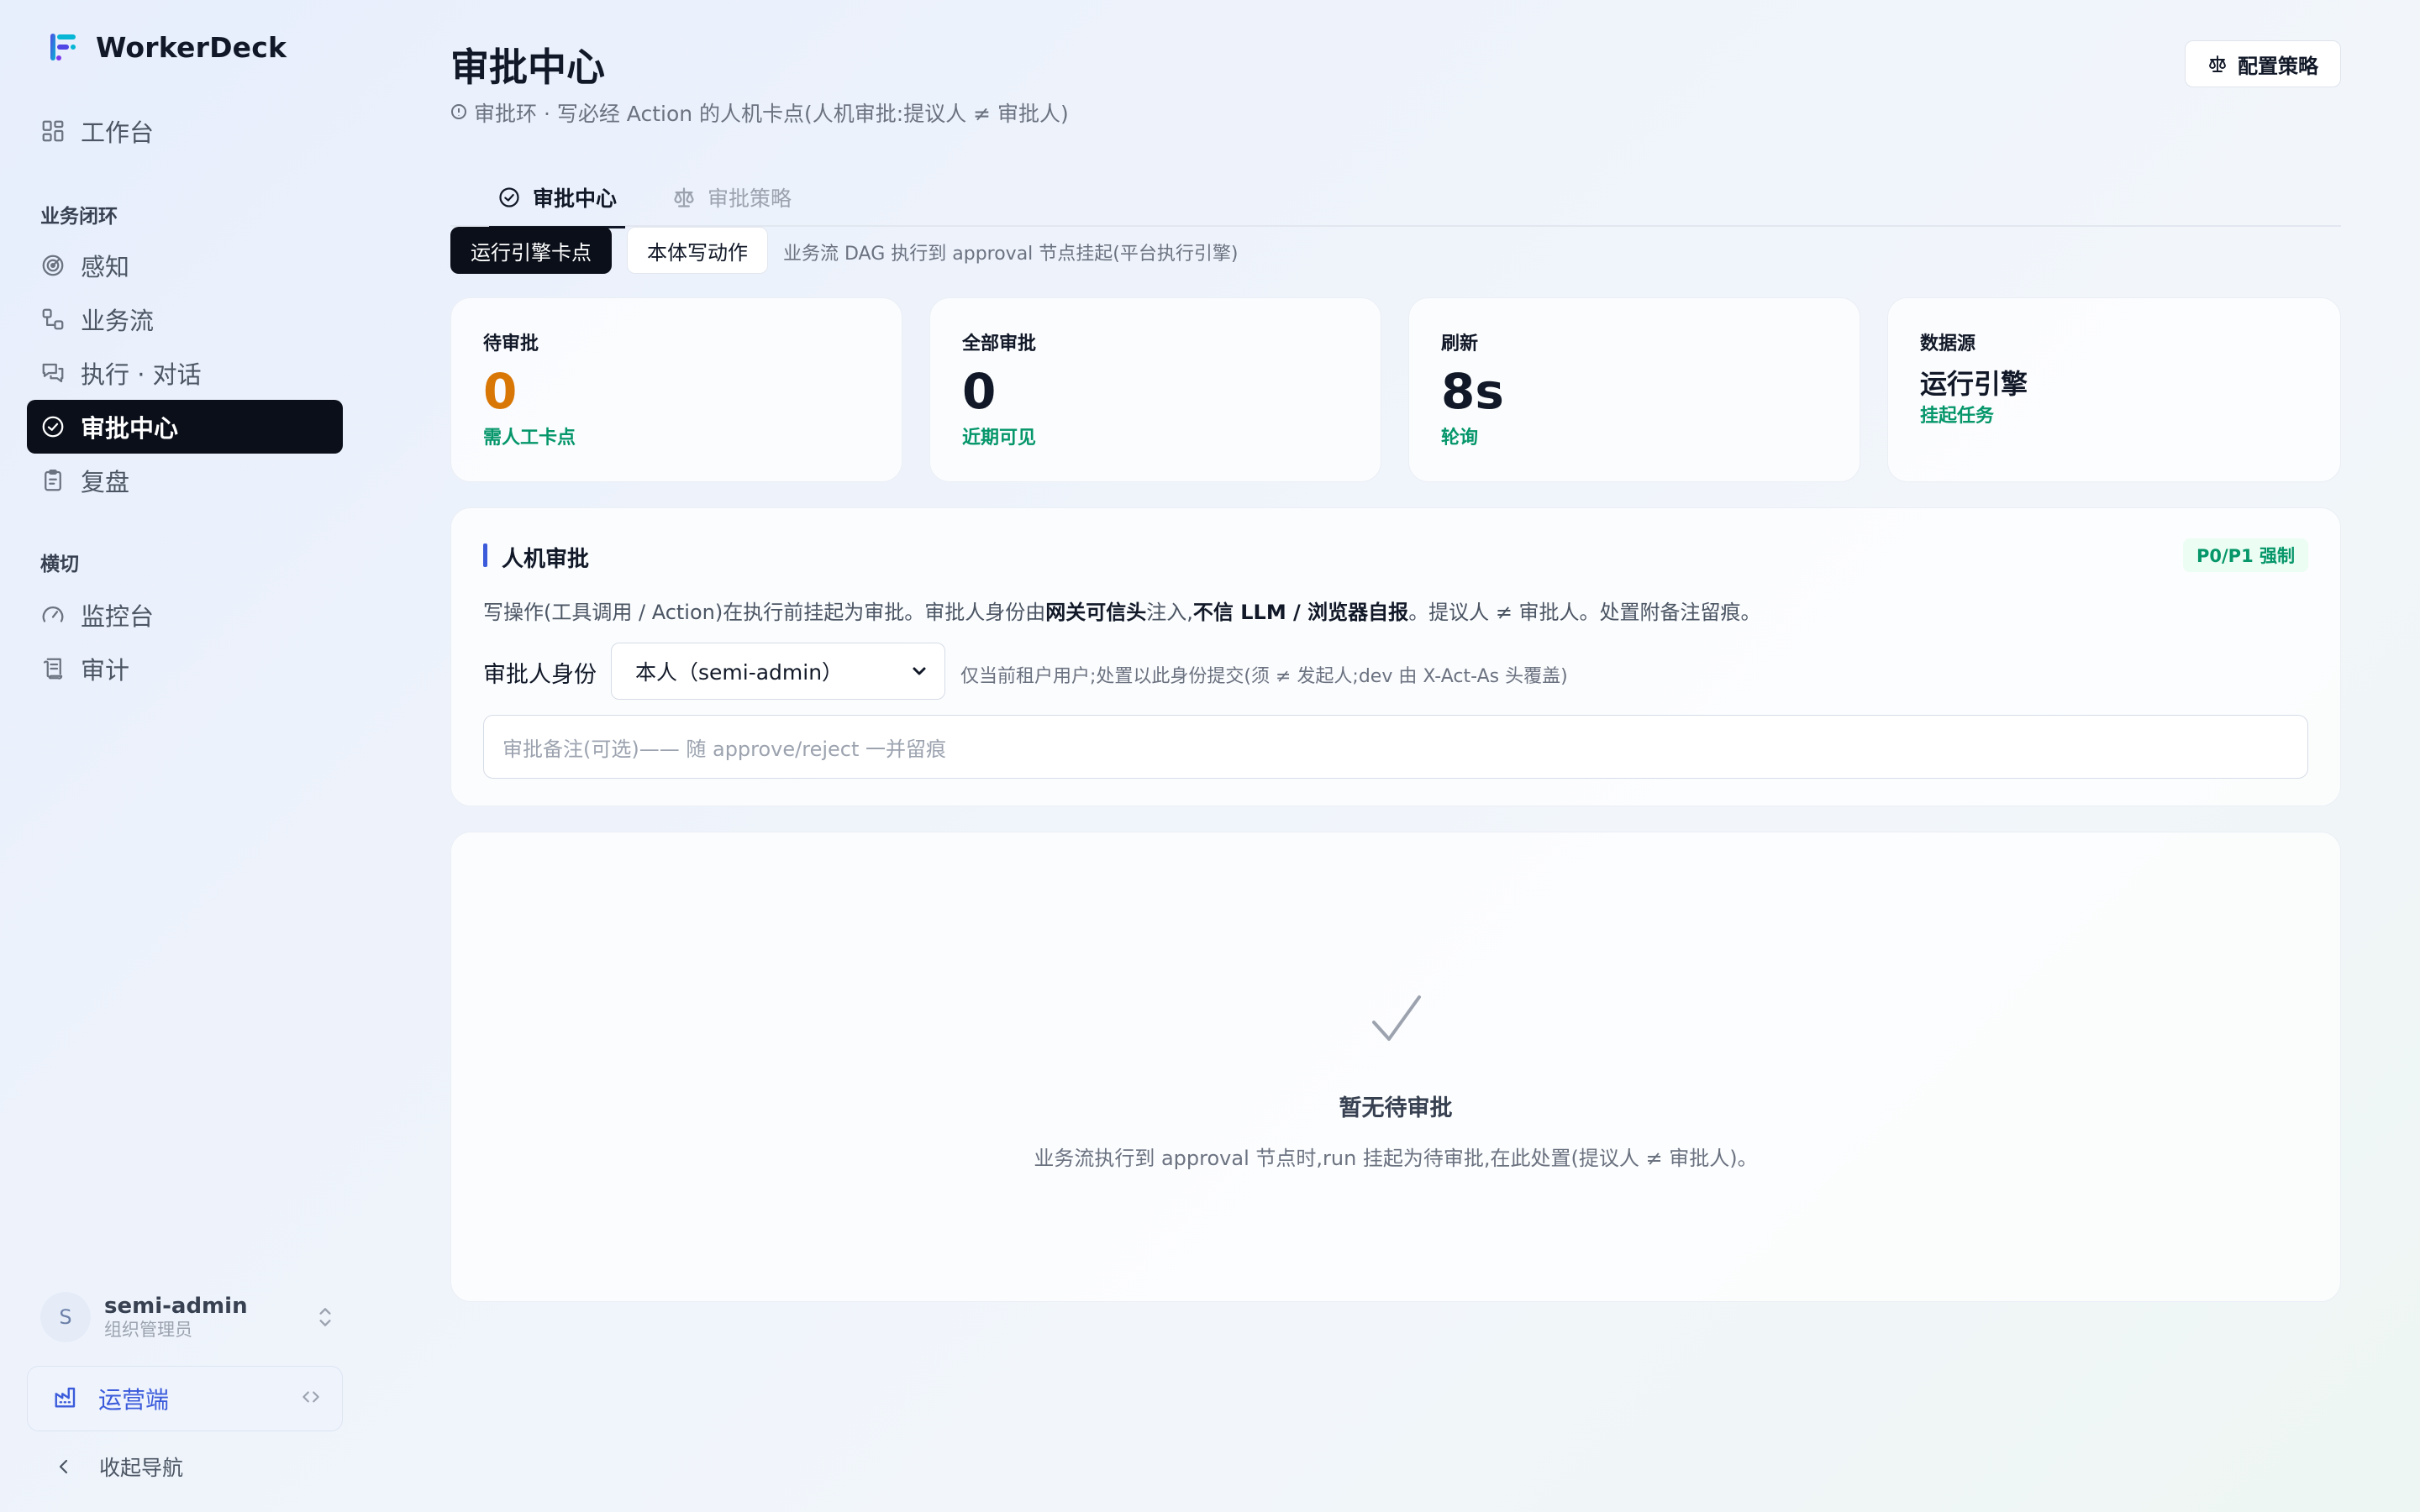  I want to click on stat-label: 数据源, so click(1948, 343).